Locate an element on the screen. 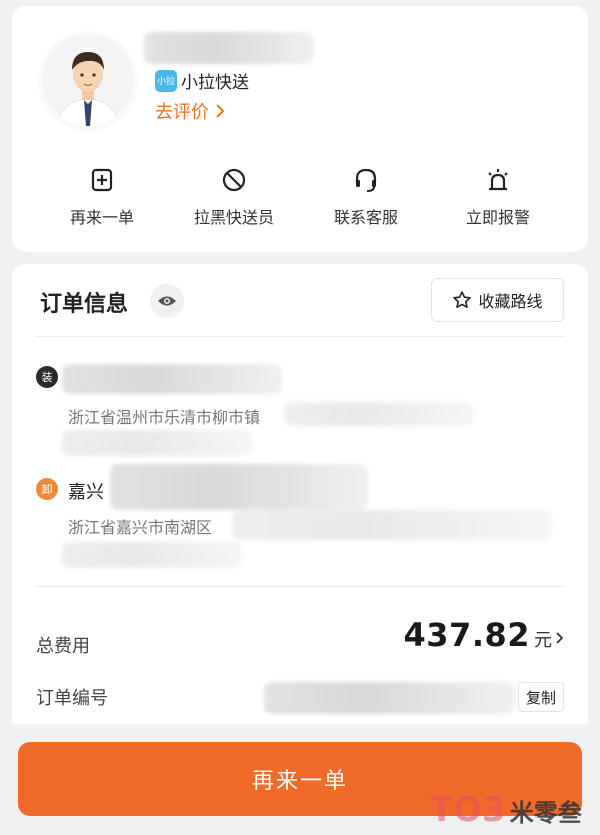  action-label: 联系客服 is located at coordinates (365, 217).